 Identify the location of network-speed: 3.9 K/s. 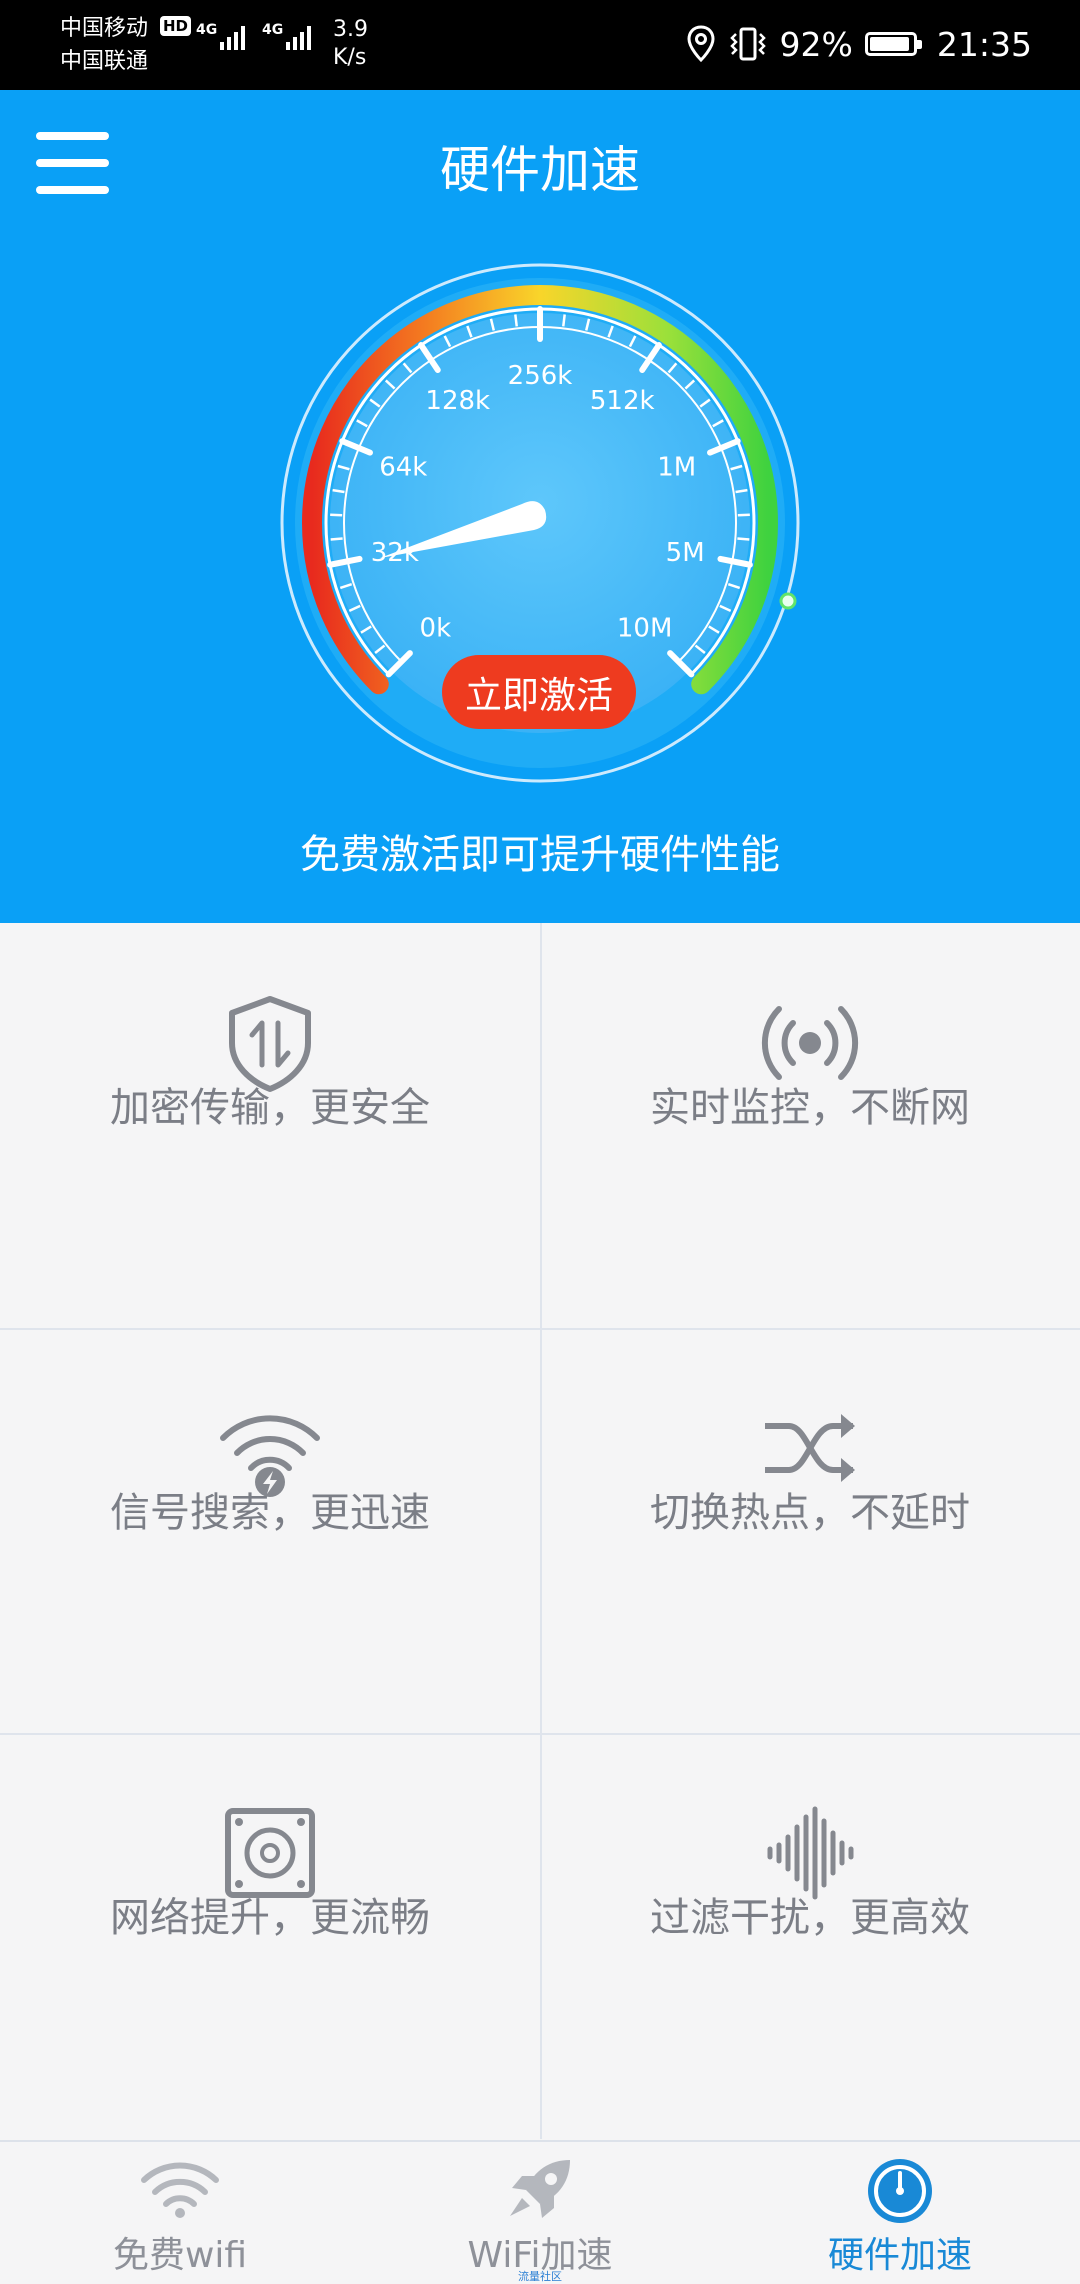
(350, 44).